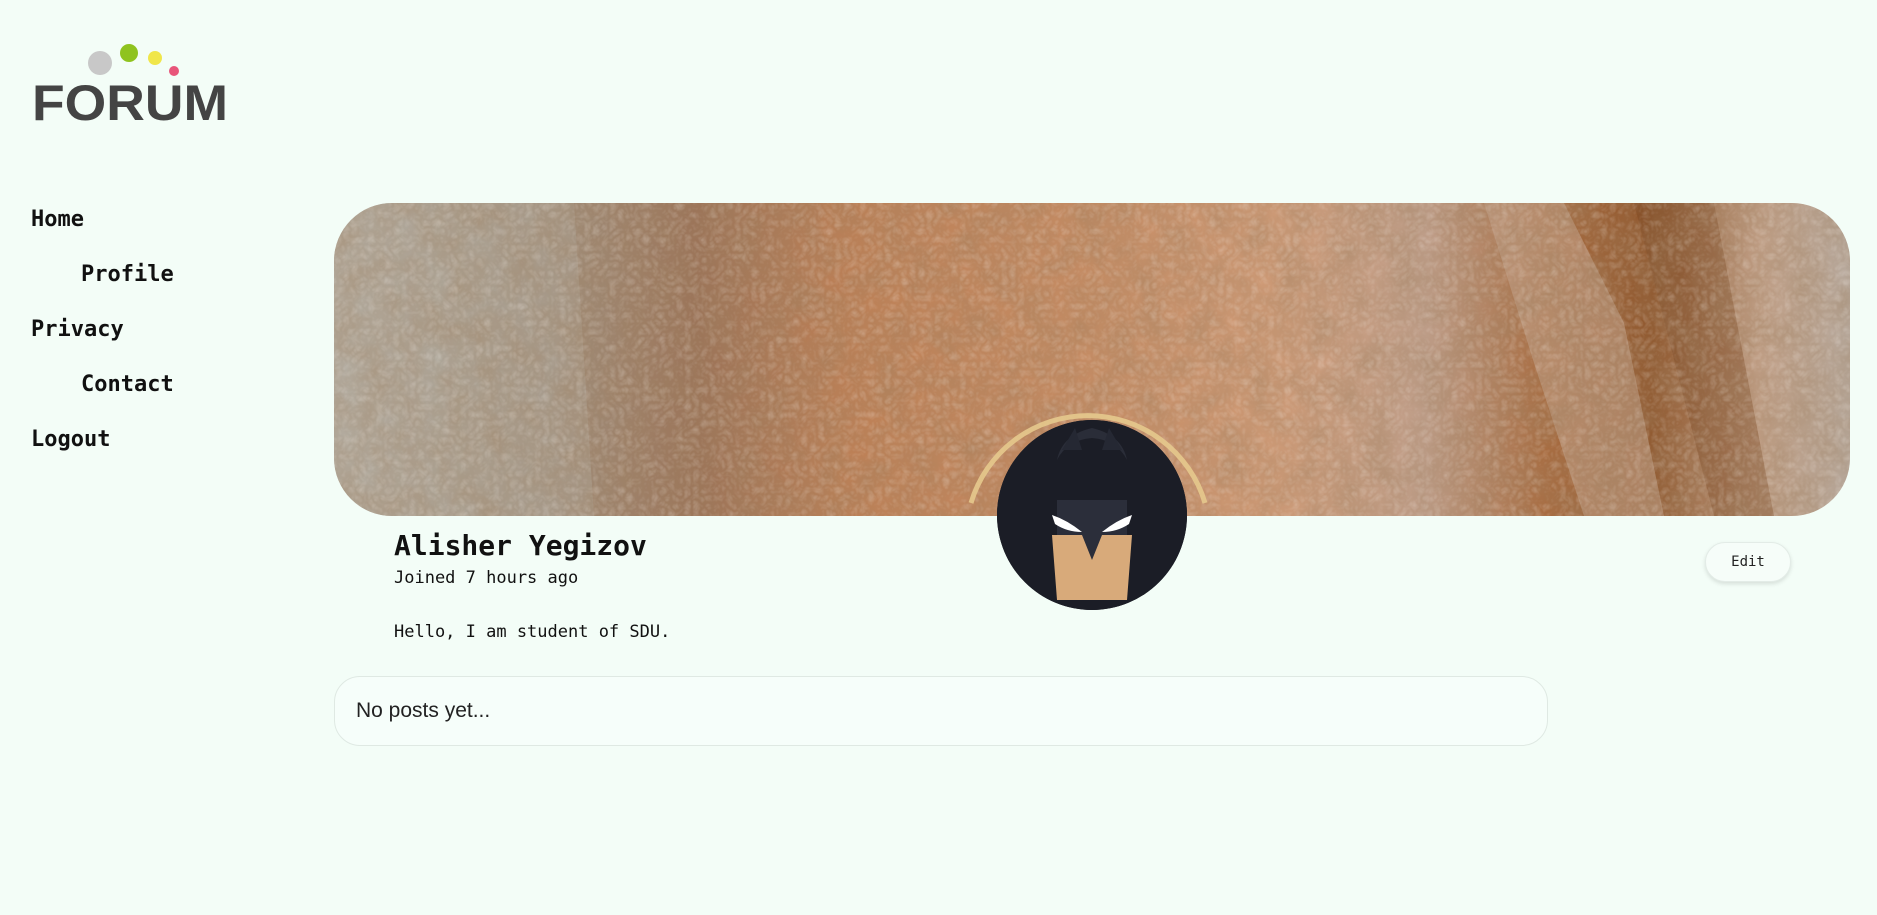 This screenshot has width=1877, height=915. Describe the element at coordinates (161, 394) in the screenshot. I see `sidebar-item-contact: Contact` at that location.